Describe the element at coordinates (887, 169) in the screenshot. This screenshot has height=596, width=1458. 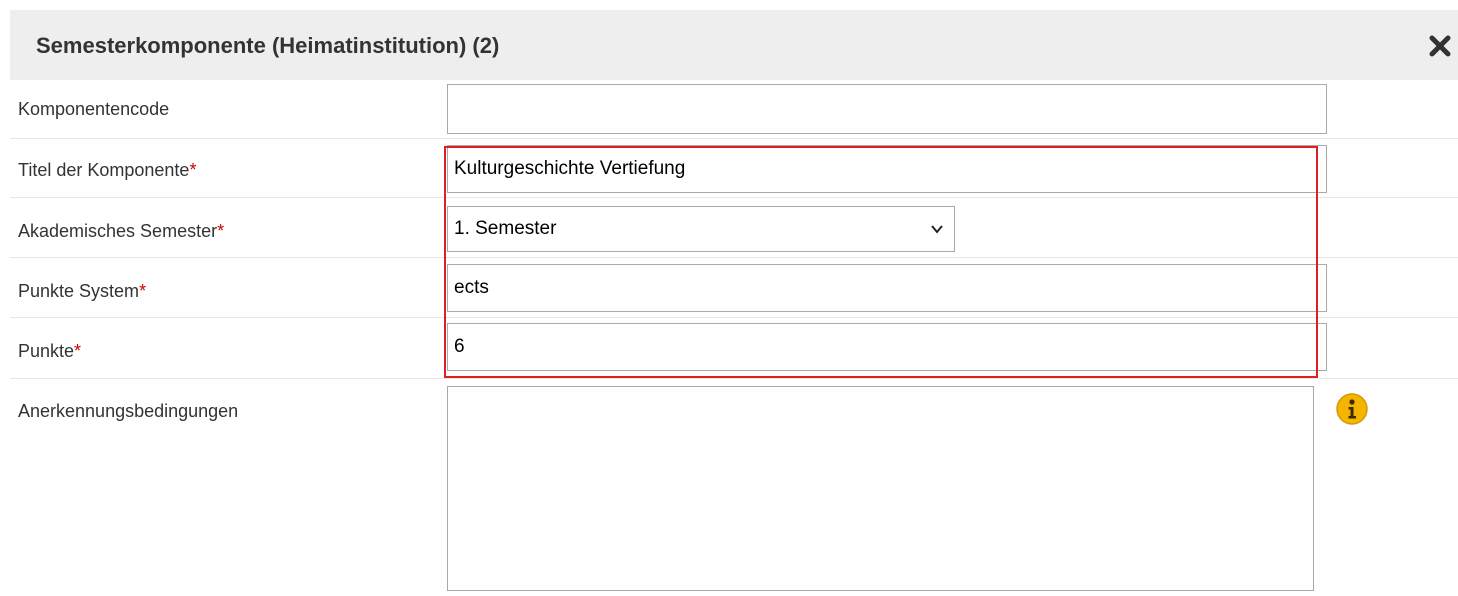
I see `component-title-input: Kulturgeschichte Vertiefung` at that location.